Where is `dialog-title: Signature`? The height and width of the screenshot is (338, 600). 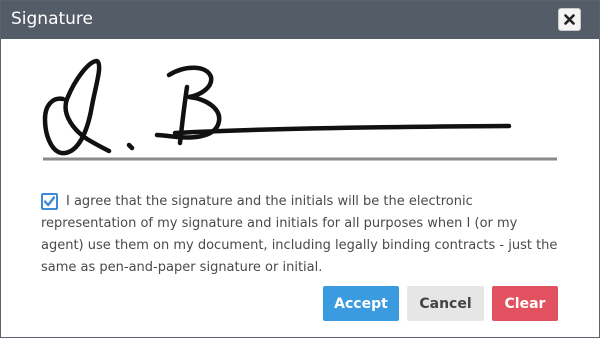
dialog-title: Signature is located at coordinates (52, 19).